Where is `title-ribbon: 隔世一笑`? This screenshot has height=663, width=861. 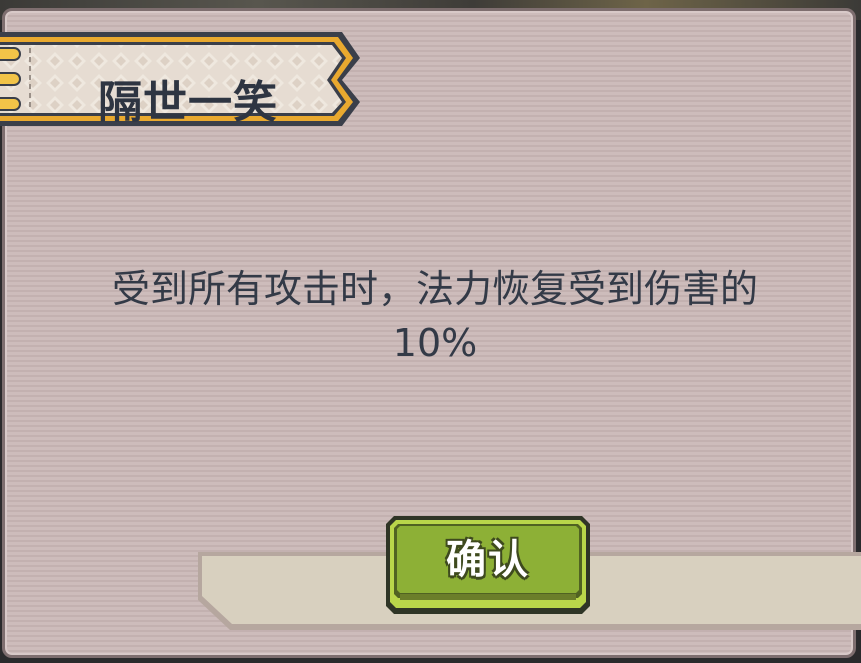
title-ribbon: 隔世一笑 is located at coordinates (181, 78).